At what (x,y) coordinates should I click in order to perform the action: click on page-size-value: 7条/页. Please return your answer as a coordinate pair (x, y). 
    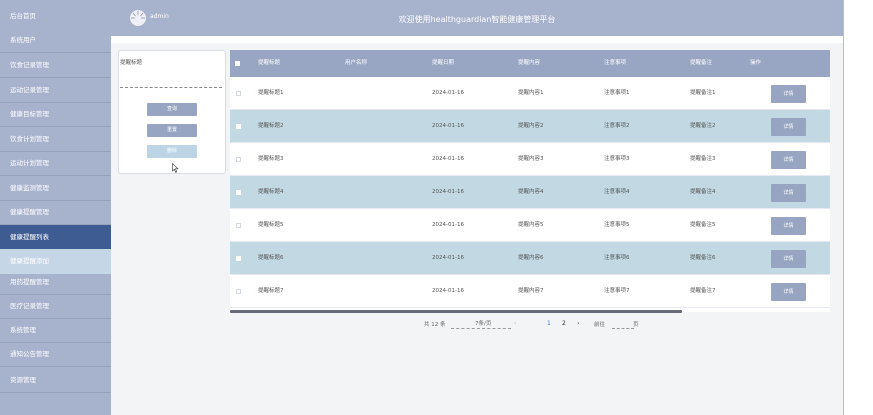
    Looking at the image, I should click on (483, 324).